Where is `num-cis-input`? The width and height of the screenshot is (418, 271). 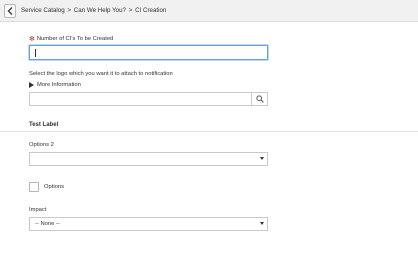
num-cis-input is located at coordinates (148, 52).